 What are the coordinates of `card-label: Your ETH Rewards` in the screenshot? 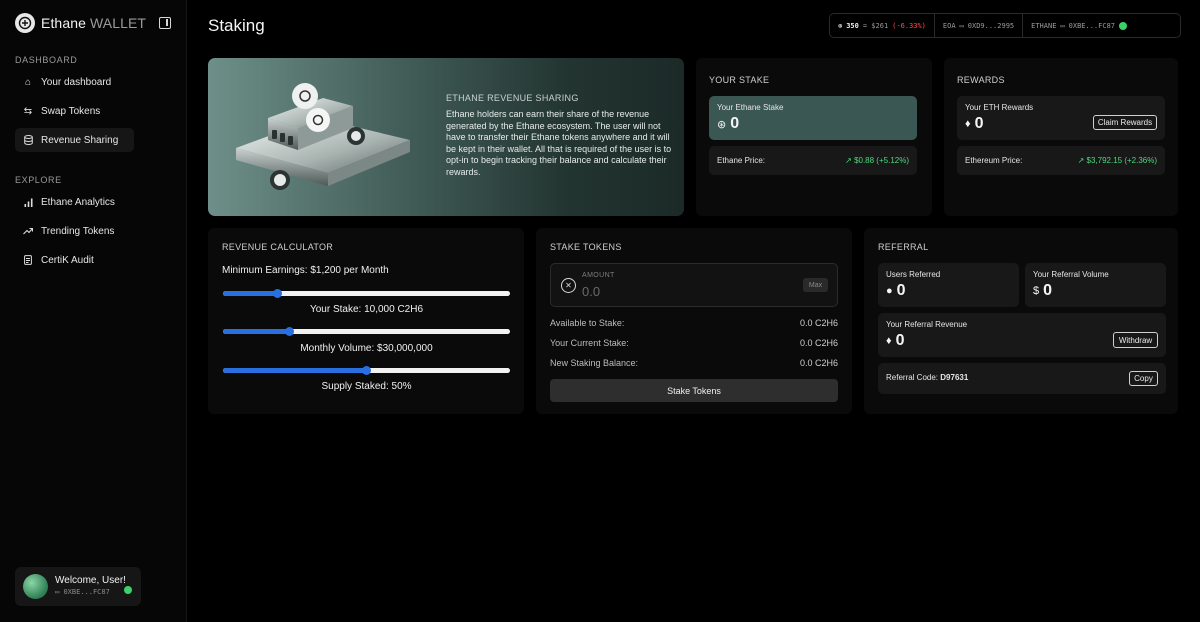 It's located at (999, 107).